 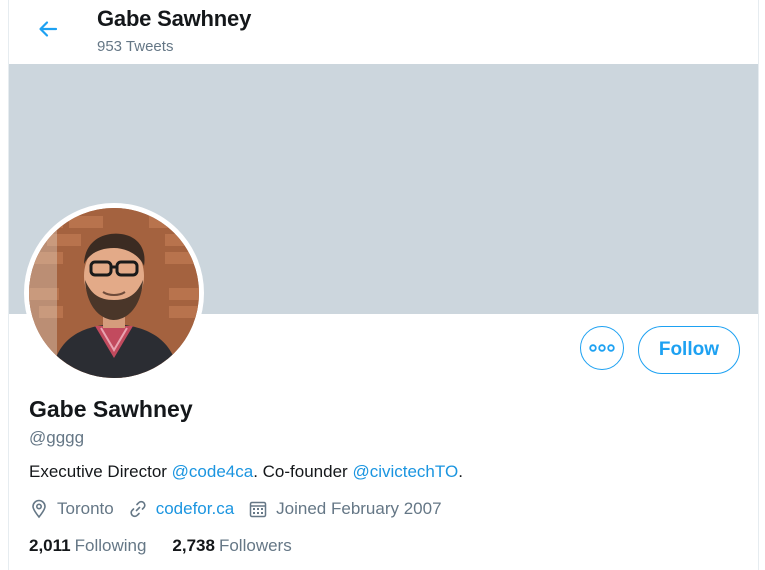 I want to click on profile-meta: Toronto codefor.ca Joined February 2007, so click(x=242, y=509).